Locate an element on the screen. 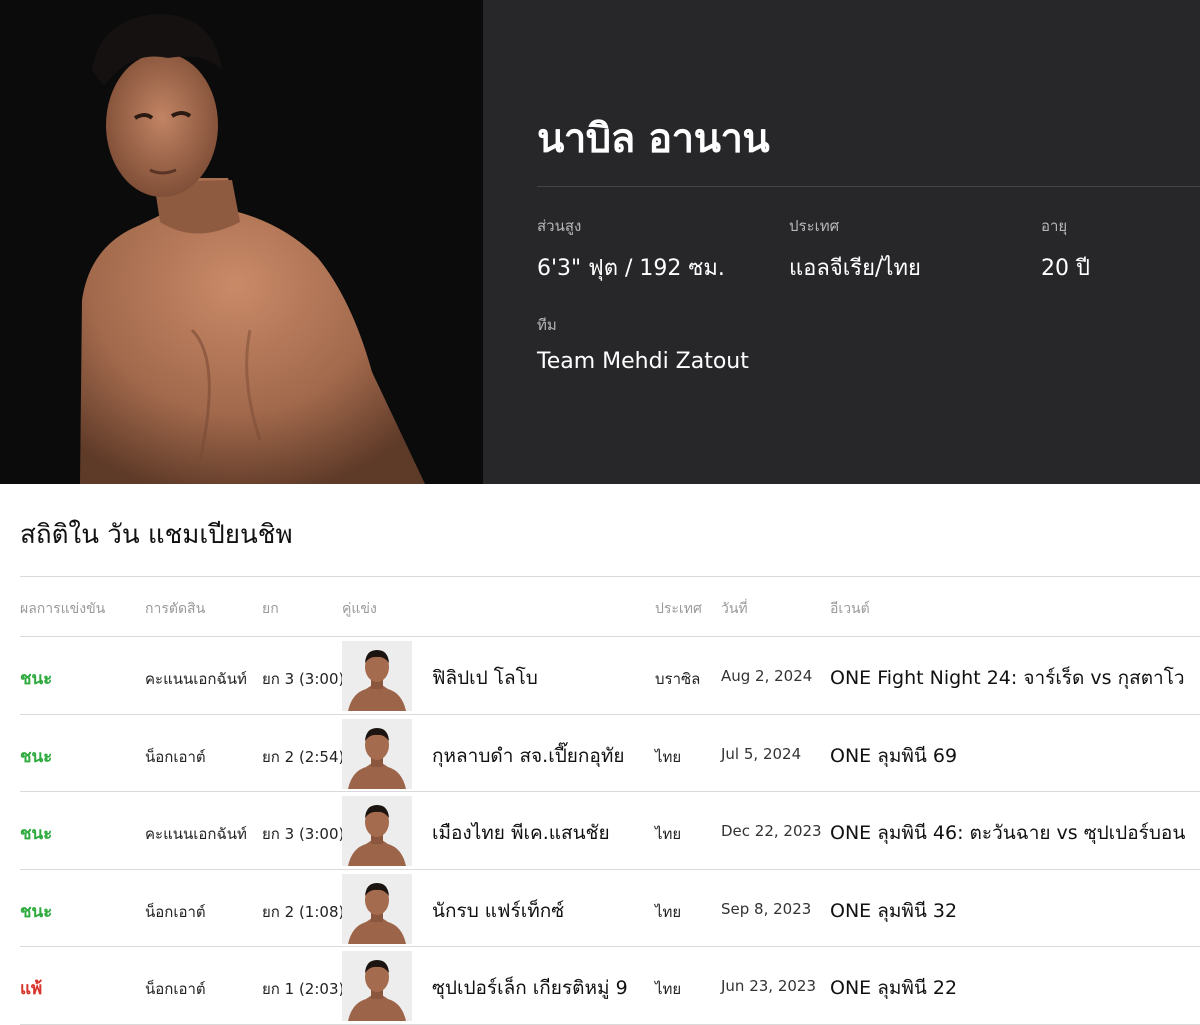 The image size is (1200, 1025). opponent-name-link: นักรบ แฟร์เท็กซ์ is located at coordinates (498, 911).